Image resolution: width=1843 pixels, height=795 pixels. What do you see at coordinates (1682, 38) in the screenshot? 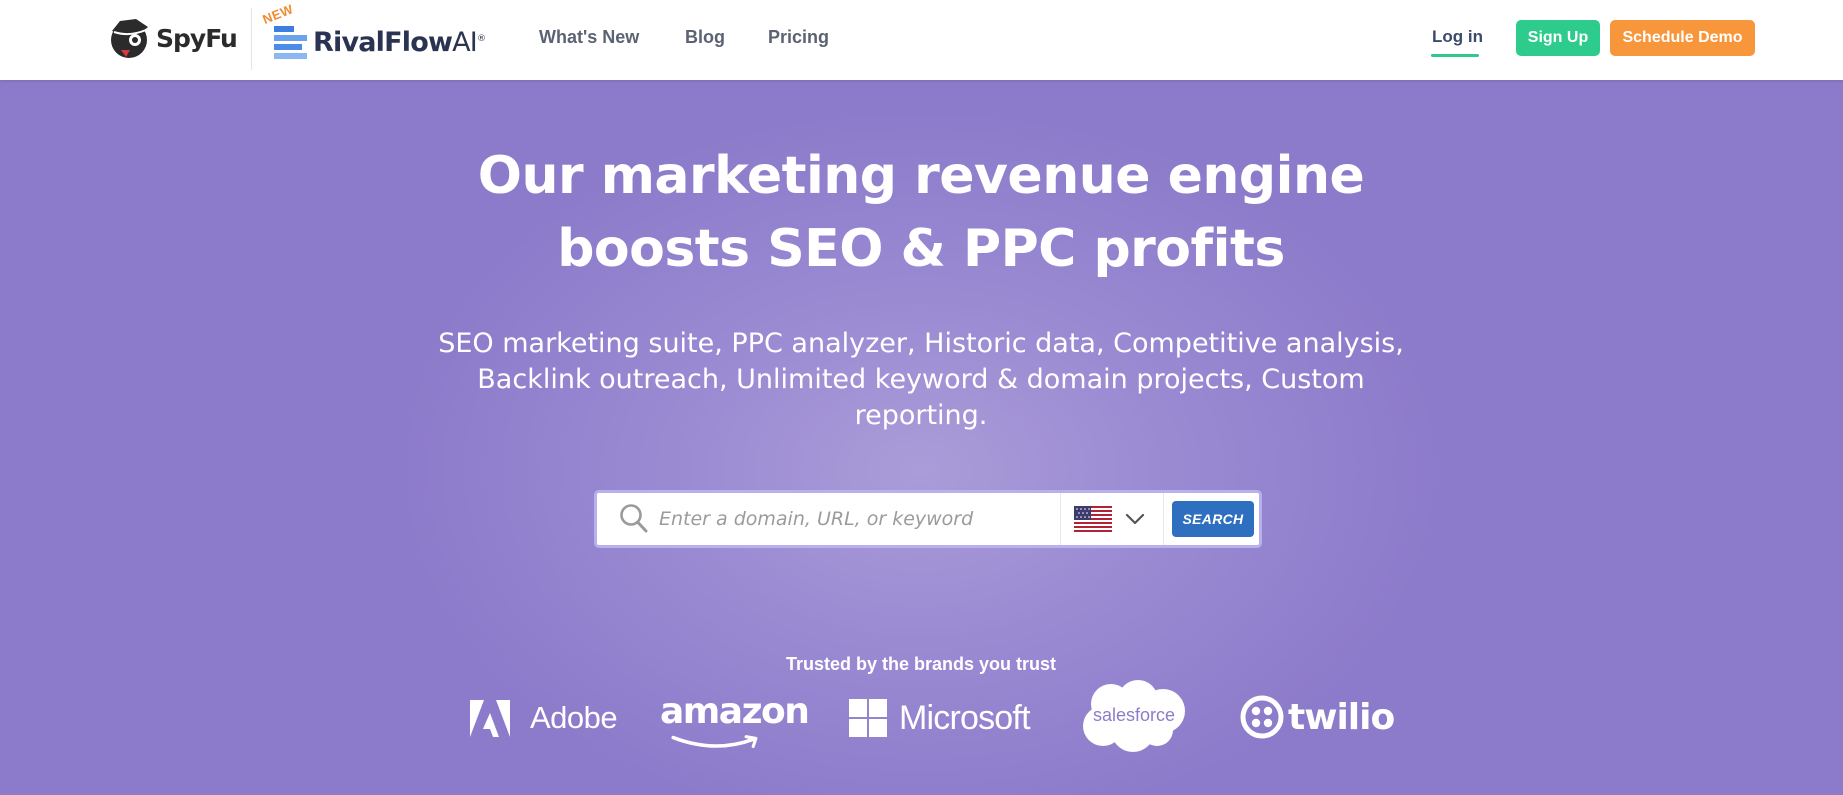
I see `schedule-demo-button: Schedule Demo` at bounding box center [1682, 38].